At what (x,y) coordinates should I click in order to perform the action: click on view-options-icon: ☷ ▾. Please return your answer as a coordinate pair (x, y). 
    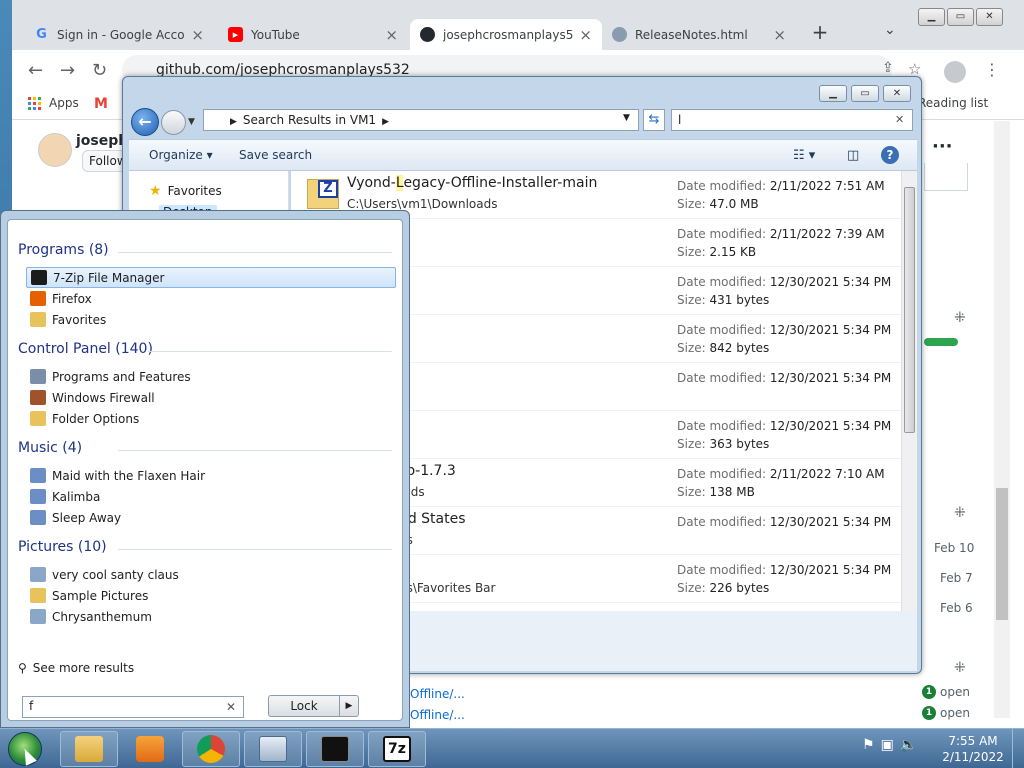
    Looking at the image, I should click on (804, 155).